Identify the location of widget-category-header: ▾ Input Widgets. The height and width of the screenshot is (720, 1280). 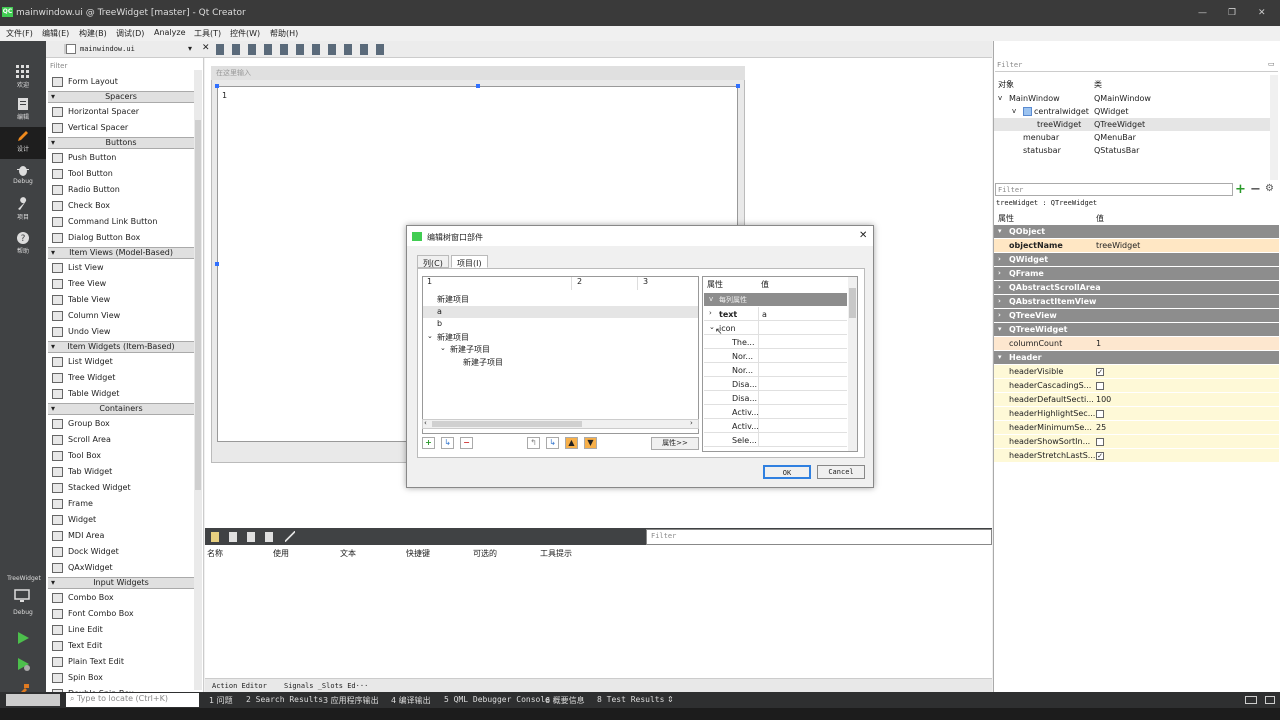
(121, 583).